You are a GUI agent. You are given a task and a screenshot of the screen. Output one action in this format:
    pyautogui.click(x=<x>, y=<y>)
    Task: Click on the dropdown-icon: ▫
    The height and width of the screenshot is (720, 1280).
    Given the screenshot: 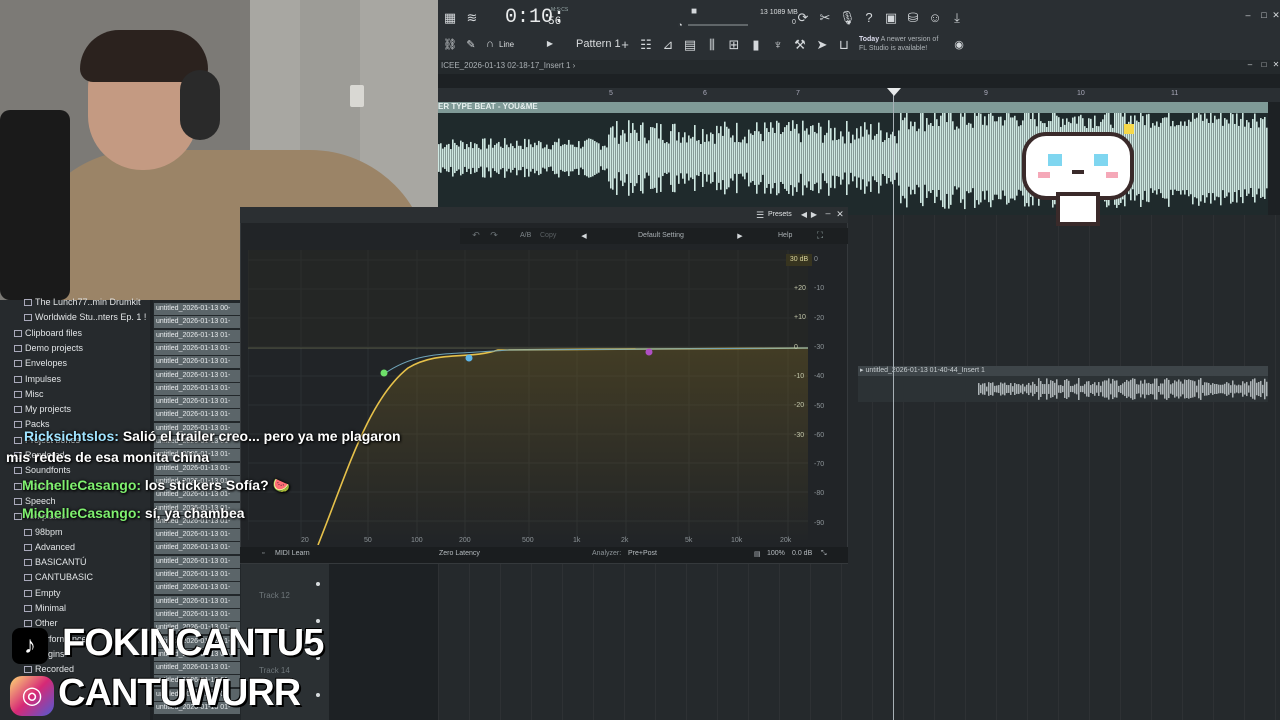 What is the action you would take?
    pyautogui.click(x=263, y=553)
    